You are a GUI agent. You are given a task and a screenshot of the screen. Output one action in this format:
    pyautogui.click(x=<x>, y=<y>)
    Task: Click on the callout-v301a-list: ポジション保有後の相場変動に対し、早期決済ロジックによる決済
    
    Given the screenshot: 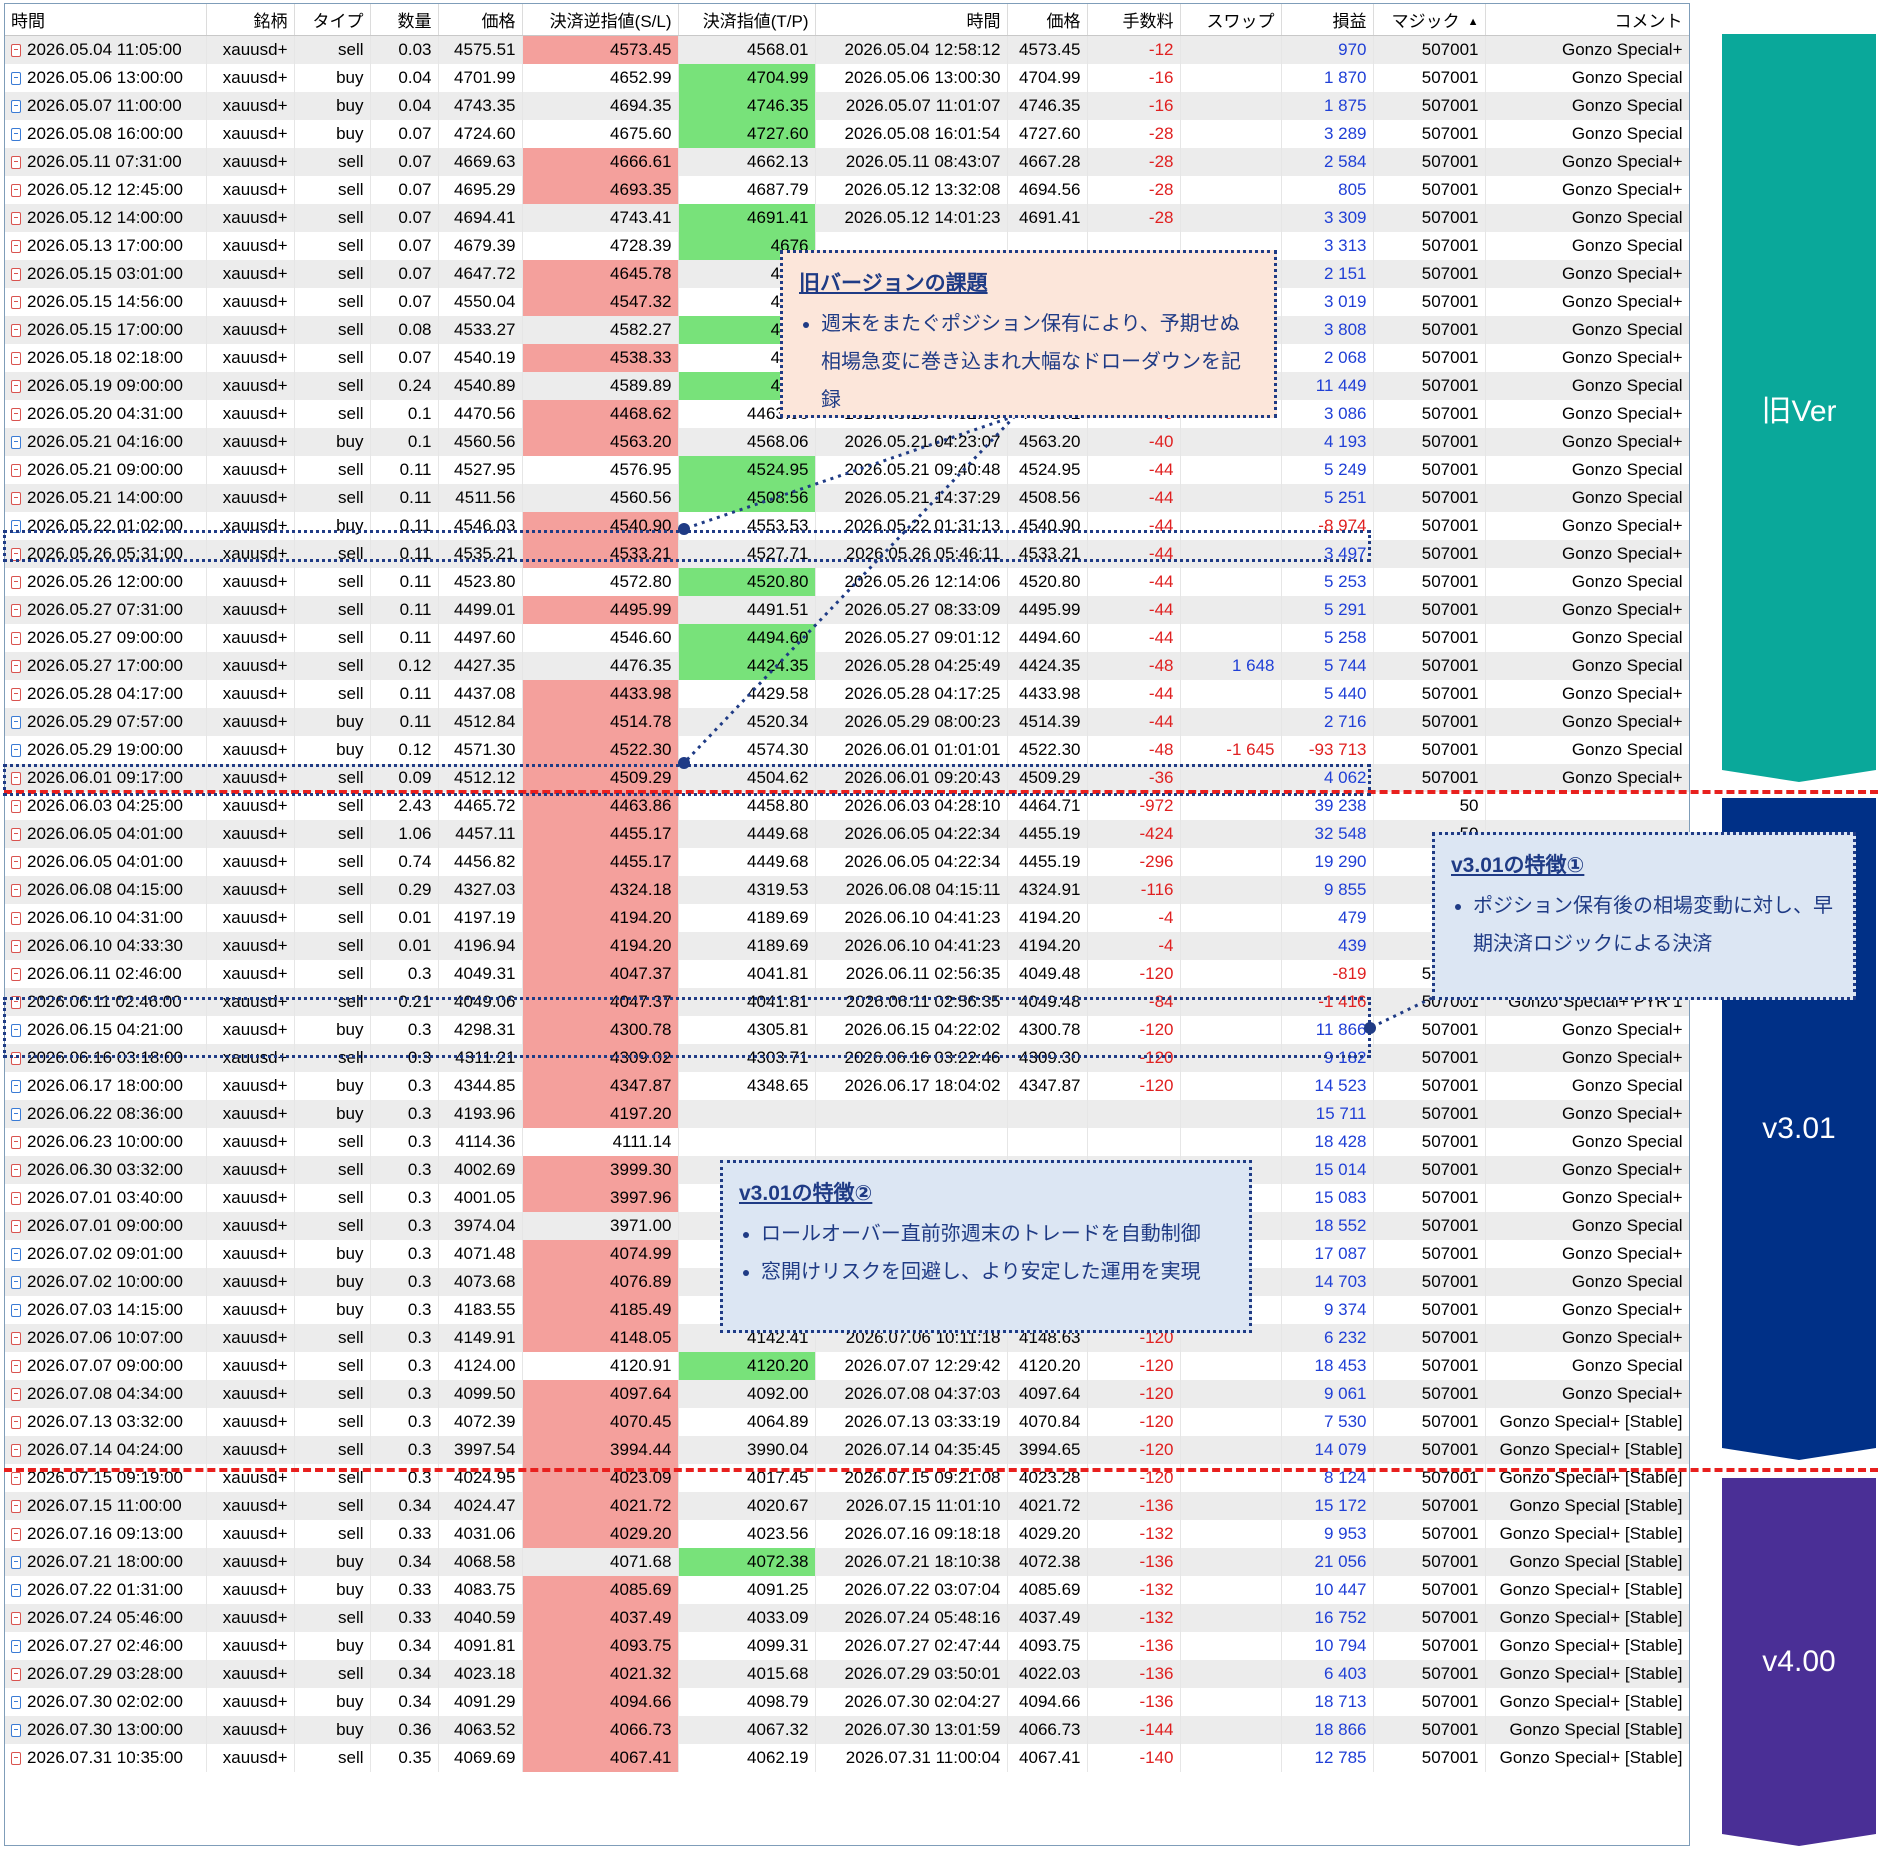 What is the action you would take?
    pyautogui.click(x=1644, y=925)
    